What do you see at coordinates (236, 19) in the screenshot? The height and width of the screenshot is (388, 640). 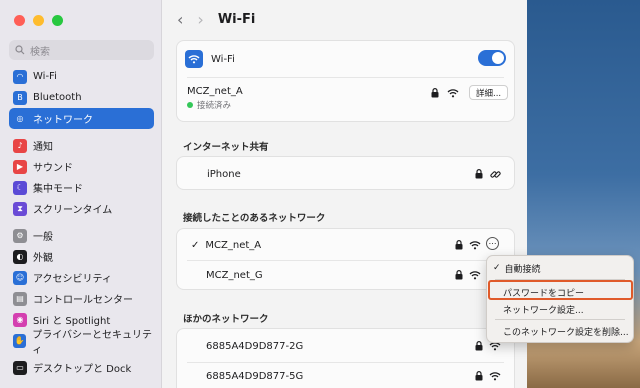 I see `page-title: Wi-Fi` at bounding box center [236, 19].